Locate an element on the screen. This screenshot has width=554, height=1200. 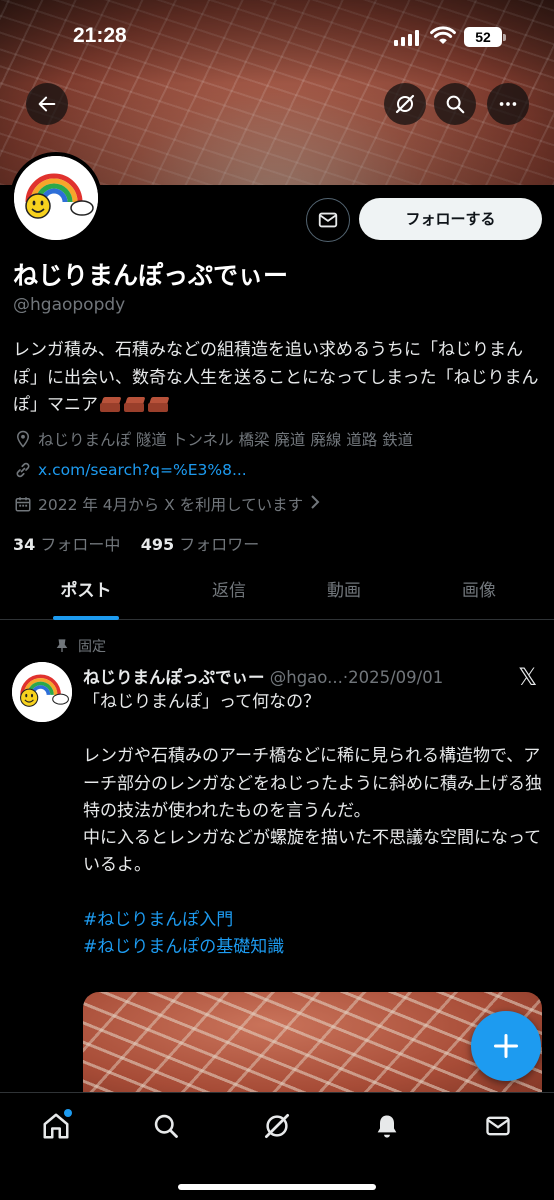
profile-handle: @hgaopopdy is located at coordinates (69, 305).